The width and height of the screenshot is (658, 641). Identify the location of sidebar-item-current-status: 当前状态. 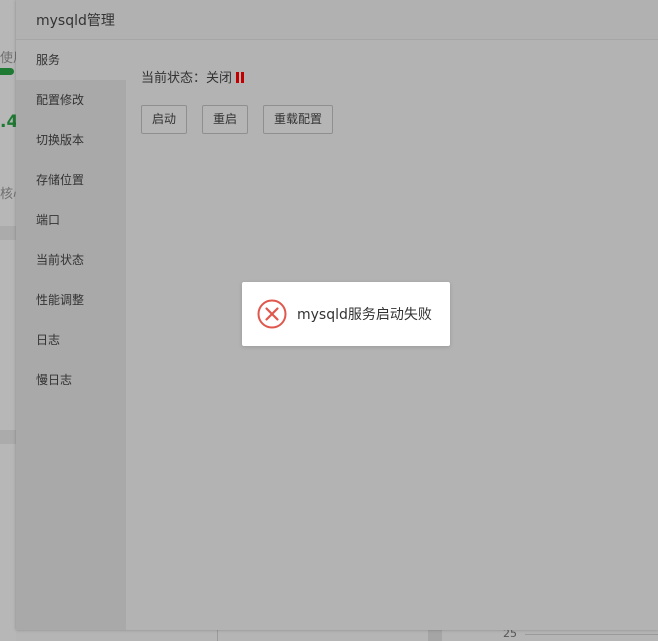
(71, 260).